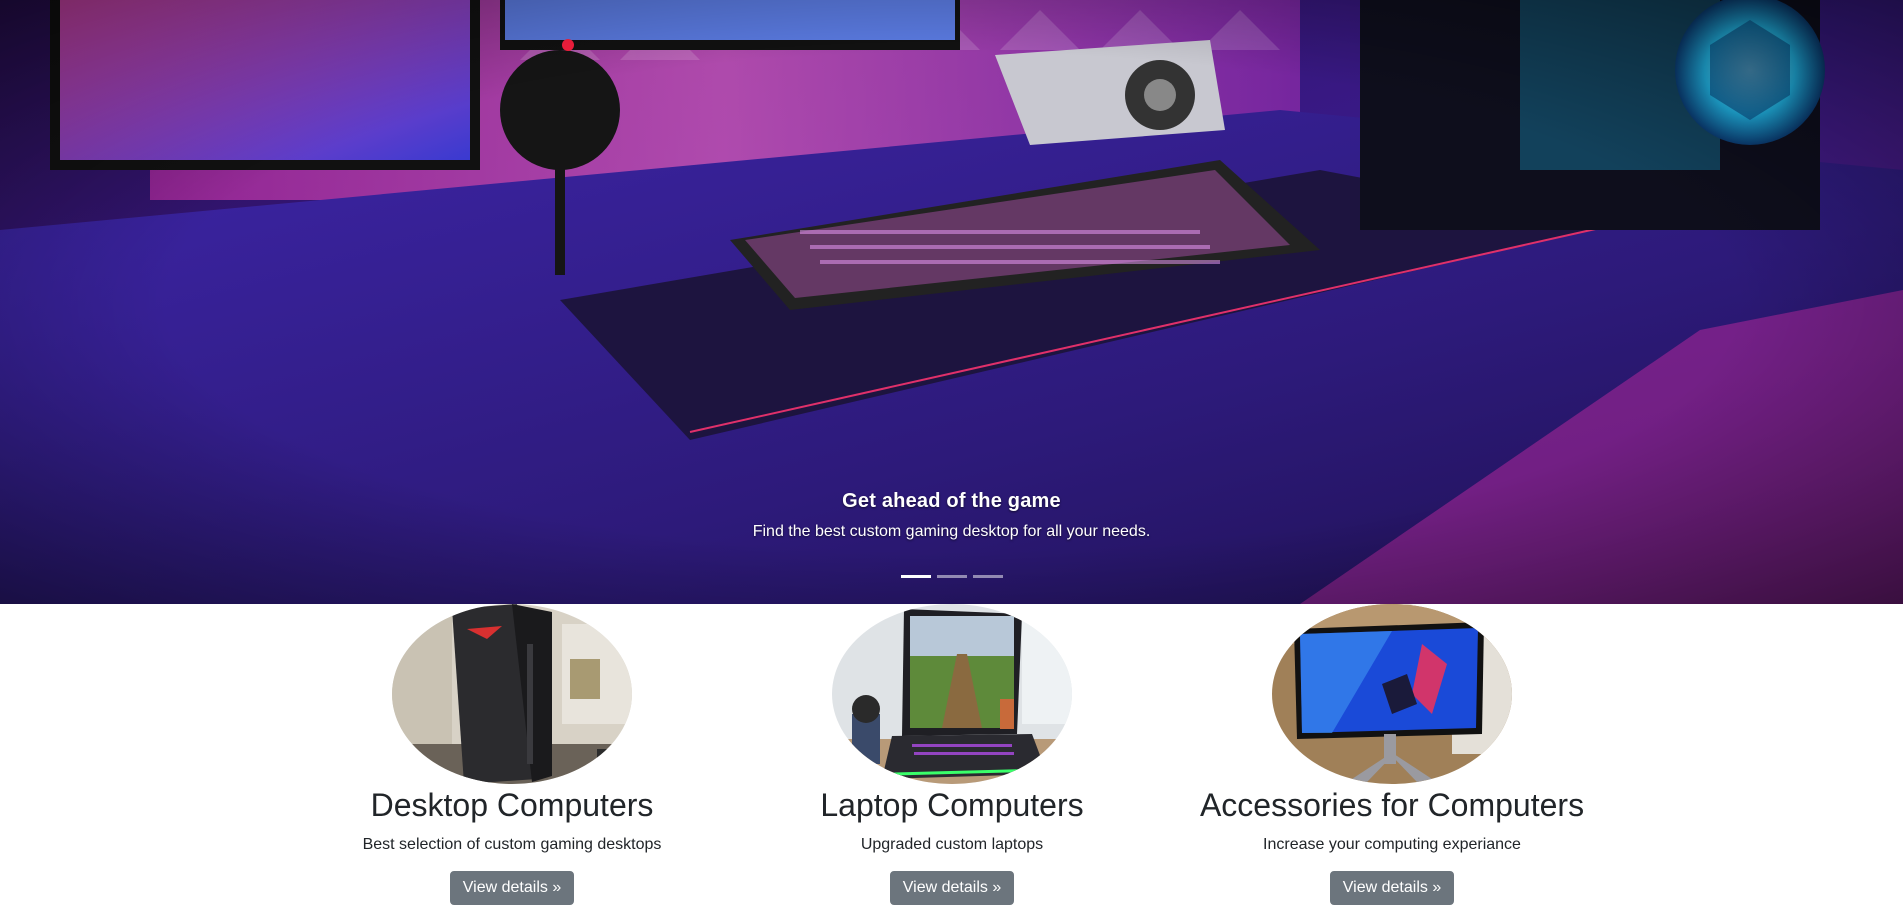 Image resolution: width=1903 pixels, height=921 pixels. I want to click on feature-title: Desktop Computers, so click(512, 805).